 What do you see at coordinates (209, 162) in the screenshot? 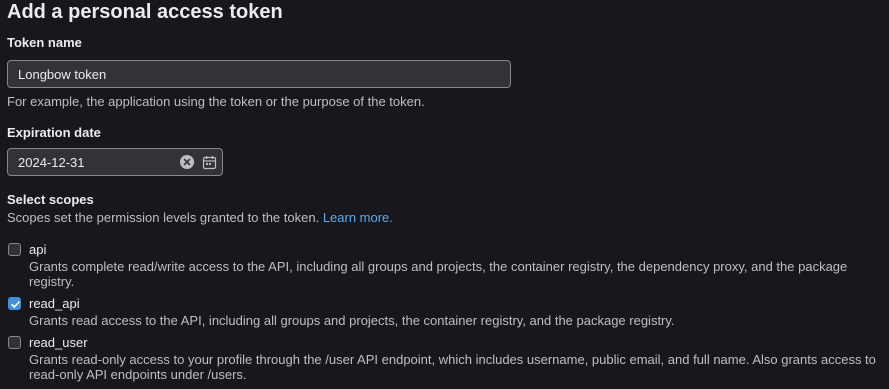
I see `calendar-icon` at bounding box center [209, 162].